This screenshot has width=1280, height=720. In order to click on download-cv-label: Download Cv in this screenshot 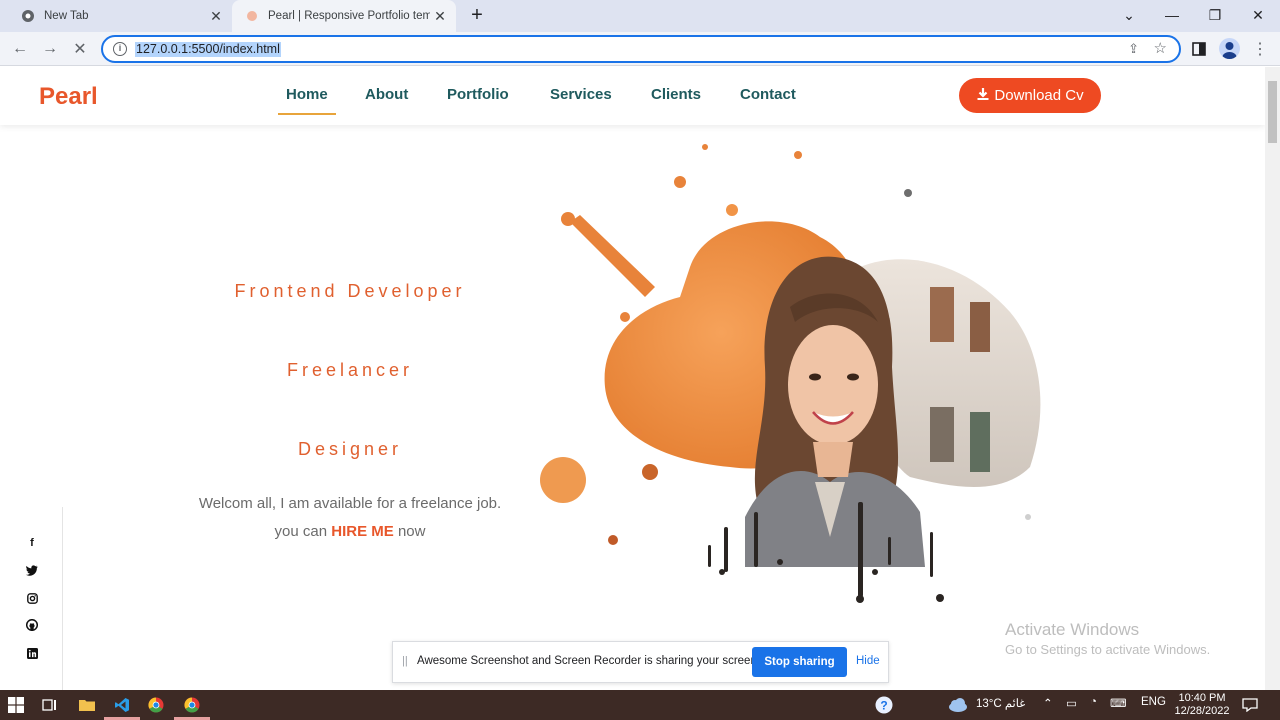, I will do `click(1039, 95)`.